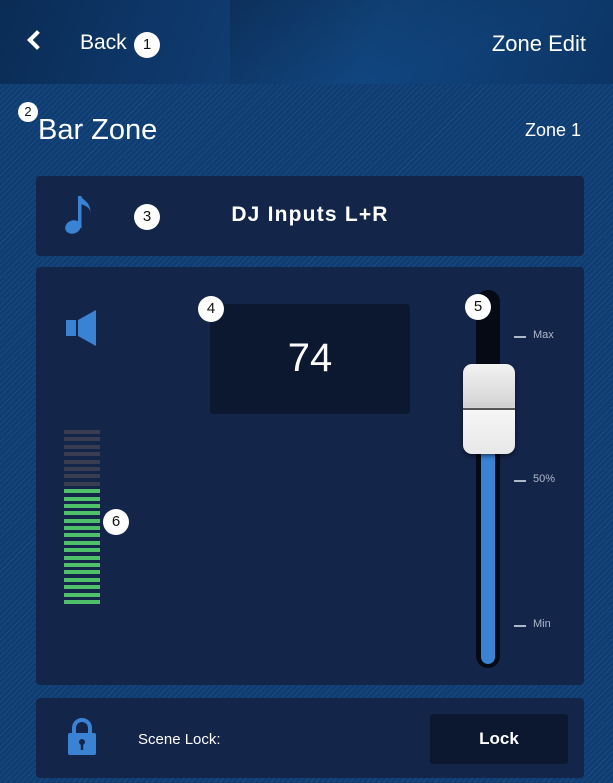 The image size is (613, 783). Describe the element at coordinates (28, 112) in the screenshot. I see `annotation-badge: 2` at that location.